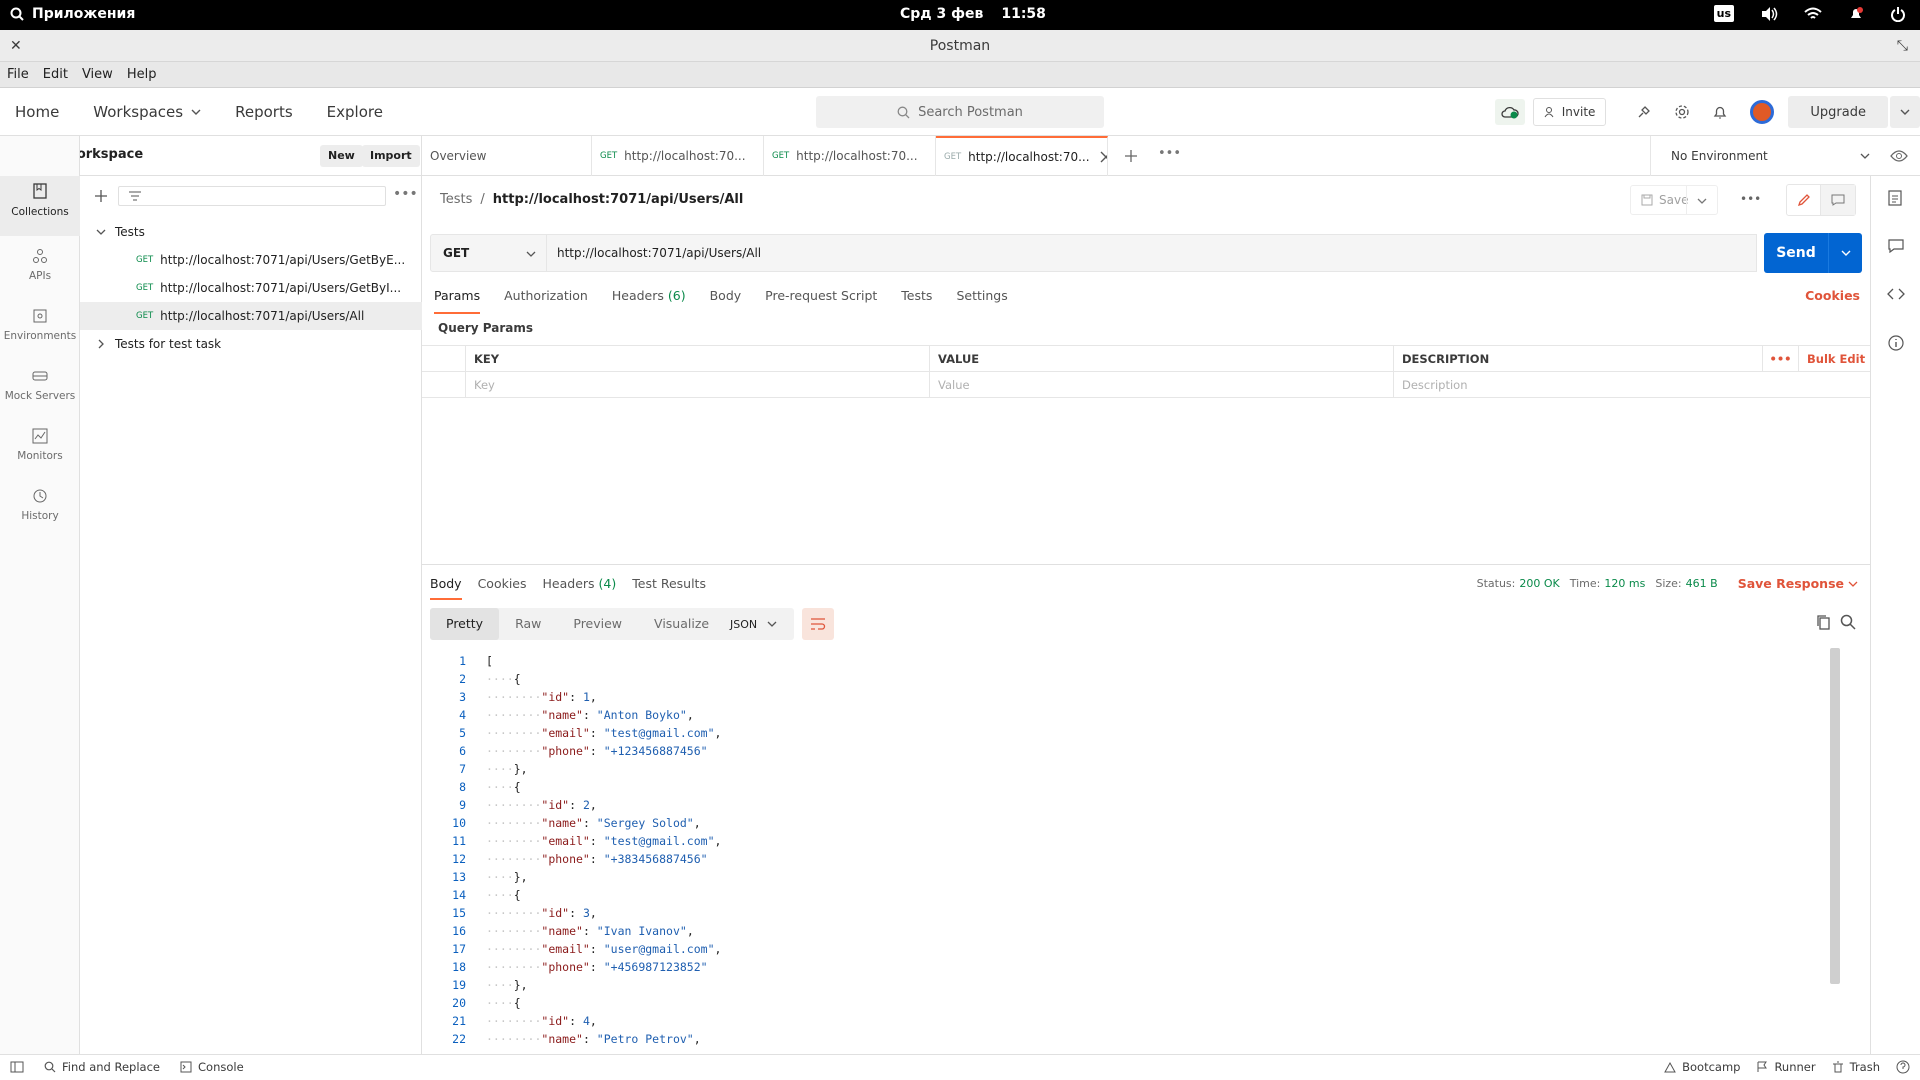 The width and height of the screenshot is (1920, 1080). Describe the element at coordinates (1131, 156) in the screenshot. I see `new-tab-plus-icon` at that location.